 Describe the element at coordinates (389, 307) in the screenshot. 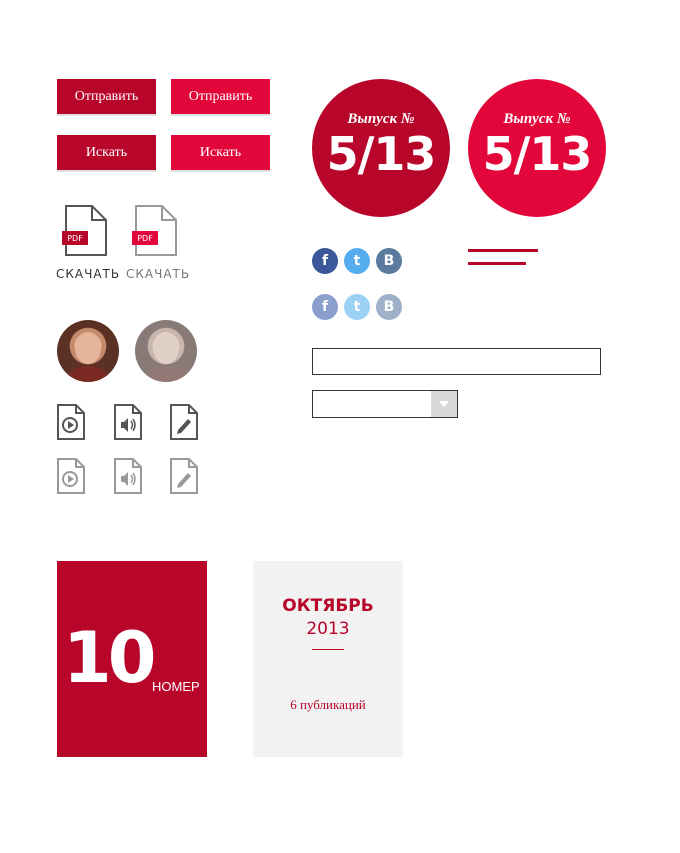

I see `vk-icon-light: B` at that location.